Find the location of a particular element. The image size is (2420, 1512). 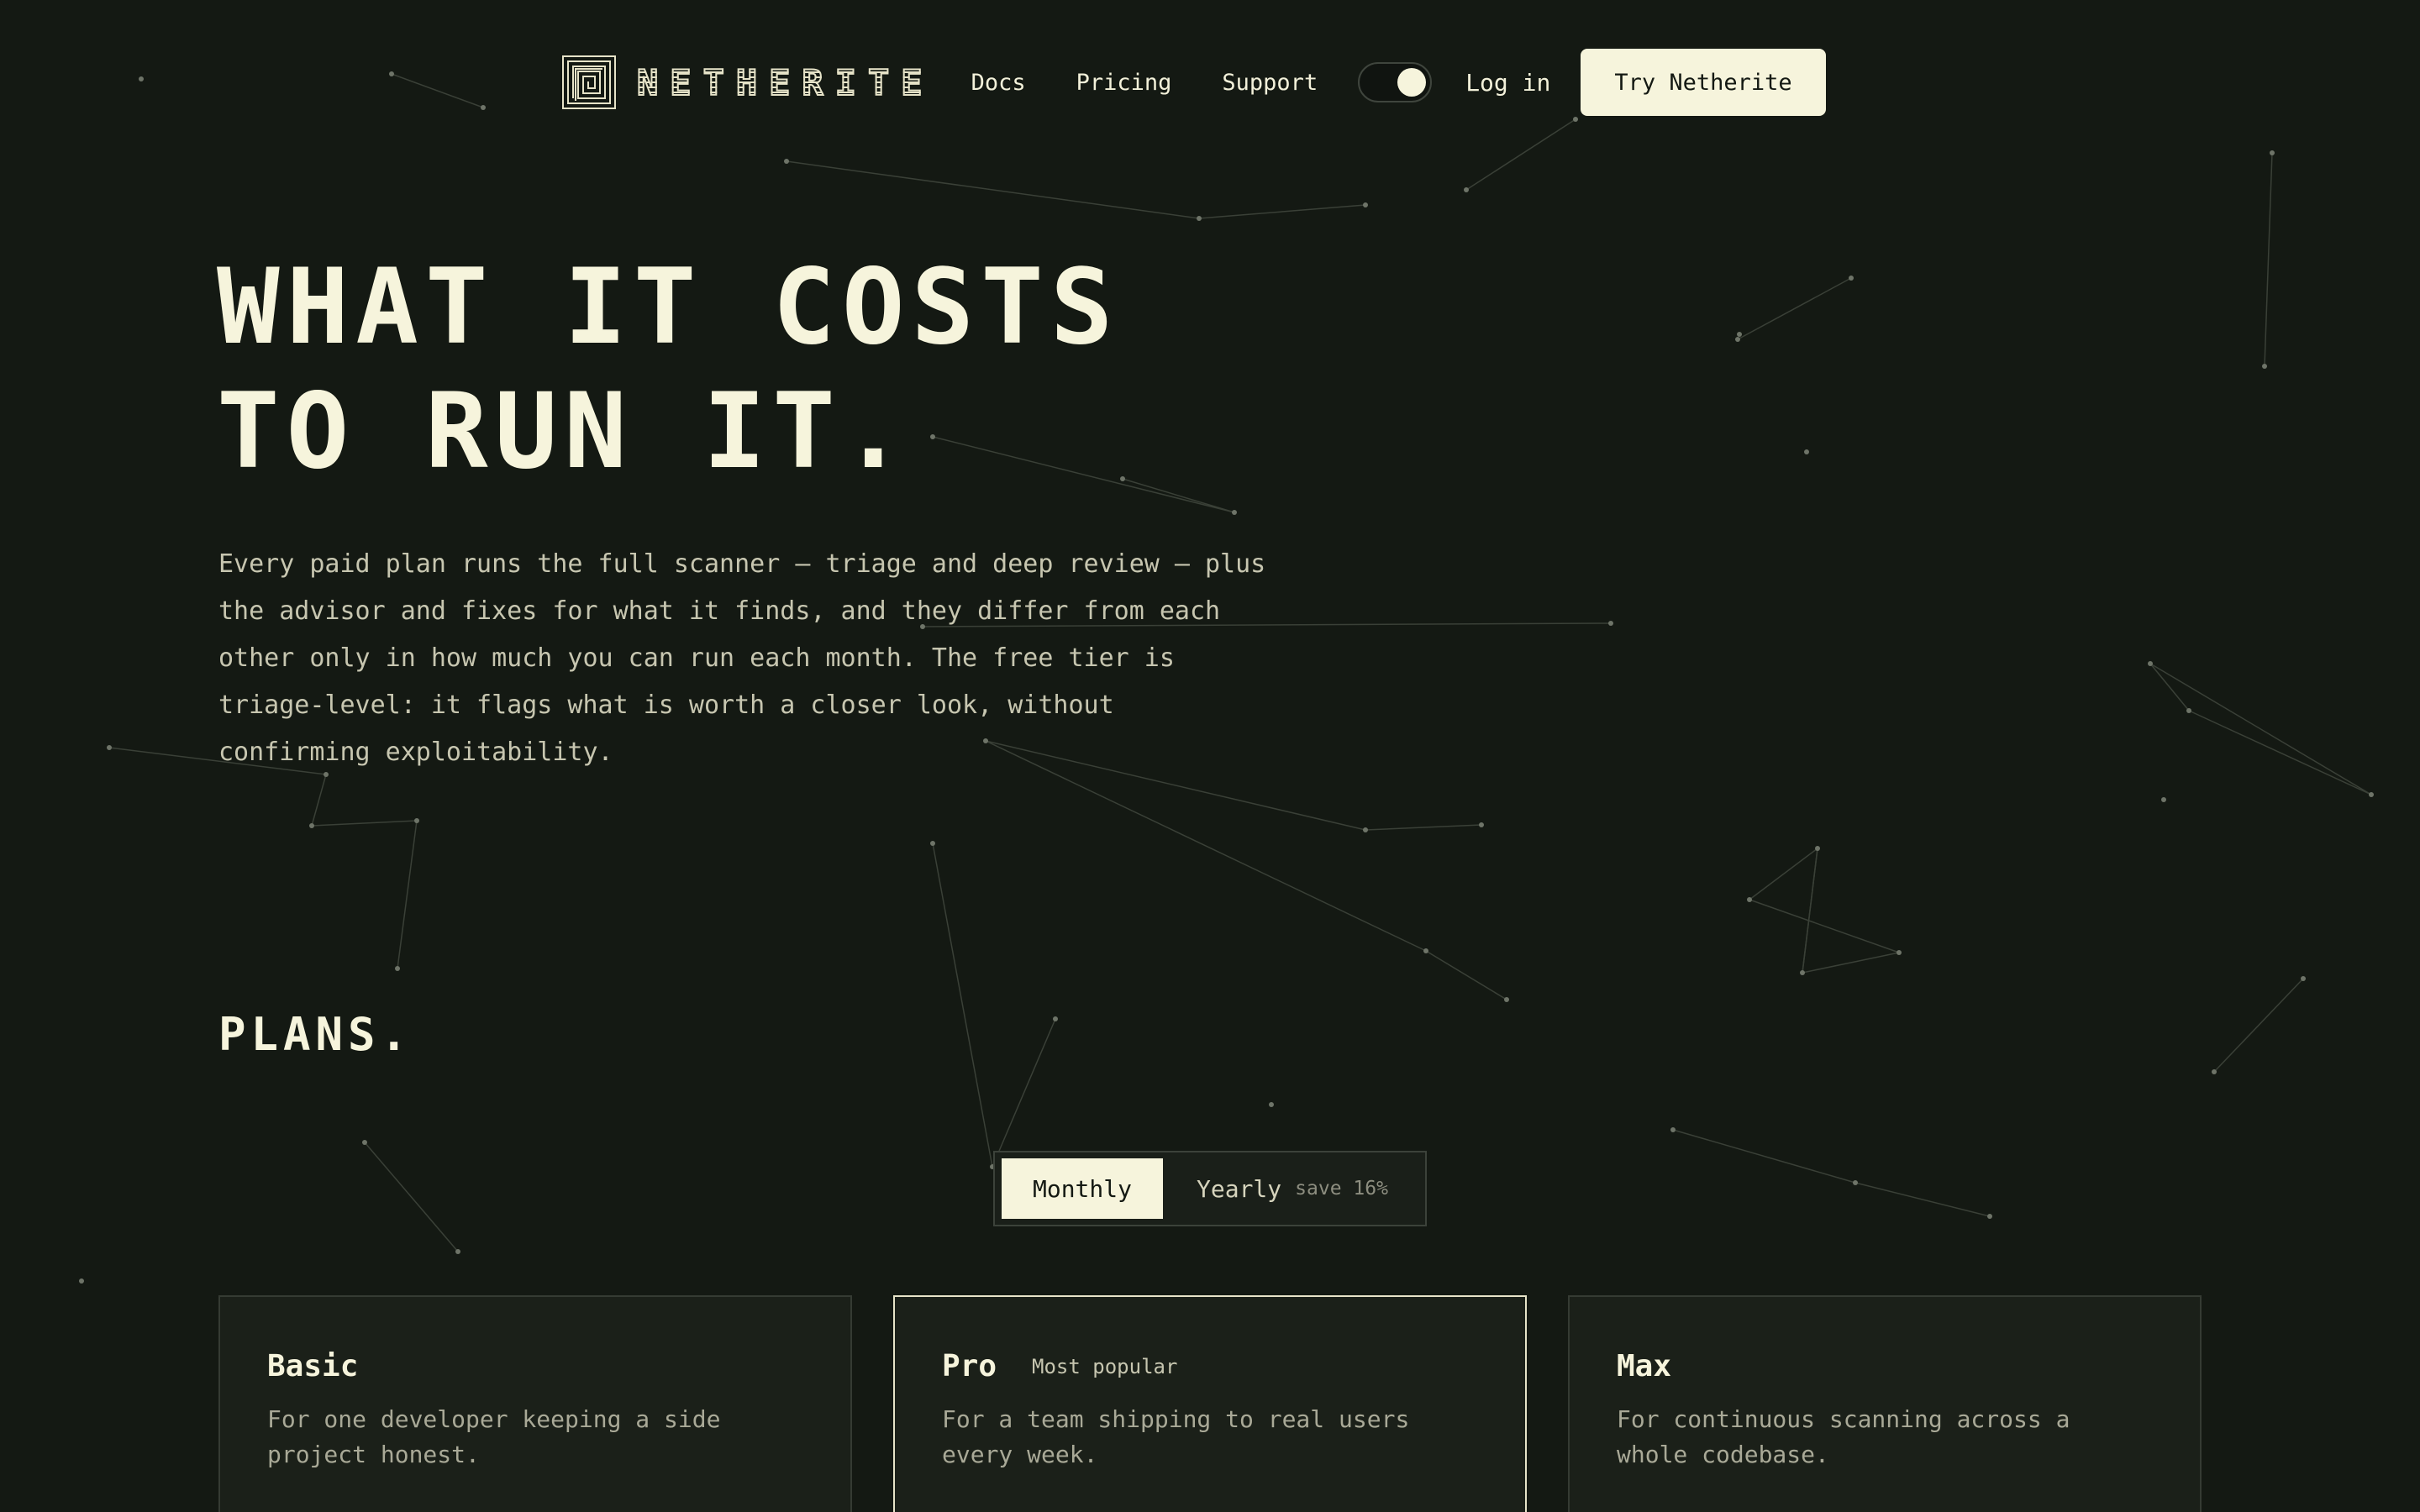

nav-link-support: Support is located at coordinates (1270, 83).